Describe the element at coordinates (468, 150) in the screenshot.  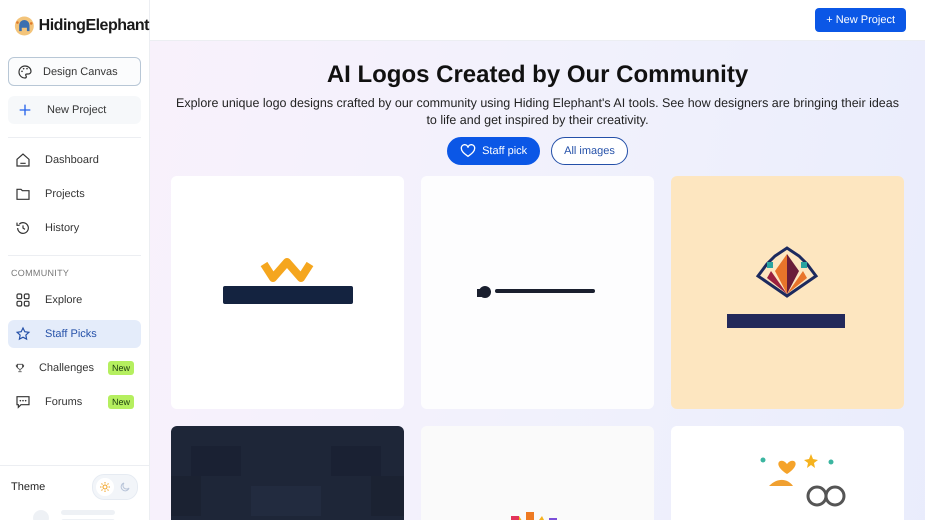
I see `heart-icon` at that location.